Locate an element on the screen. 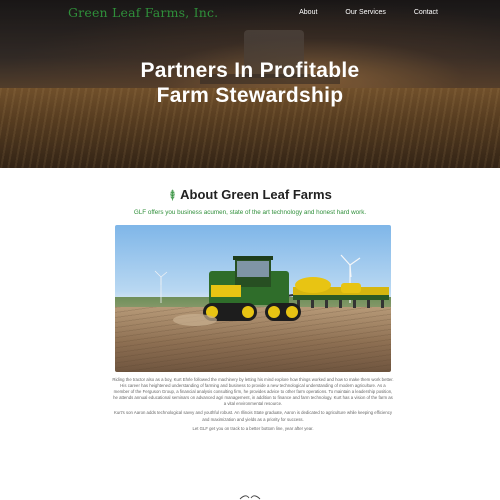 The height and width of the screenshot is (500, 500). nav-about: About is located at coordinates (308, 12).